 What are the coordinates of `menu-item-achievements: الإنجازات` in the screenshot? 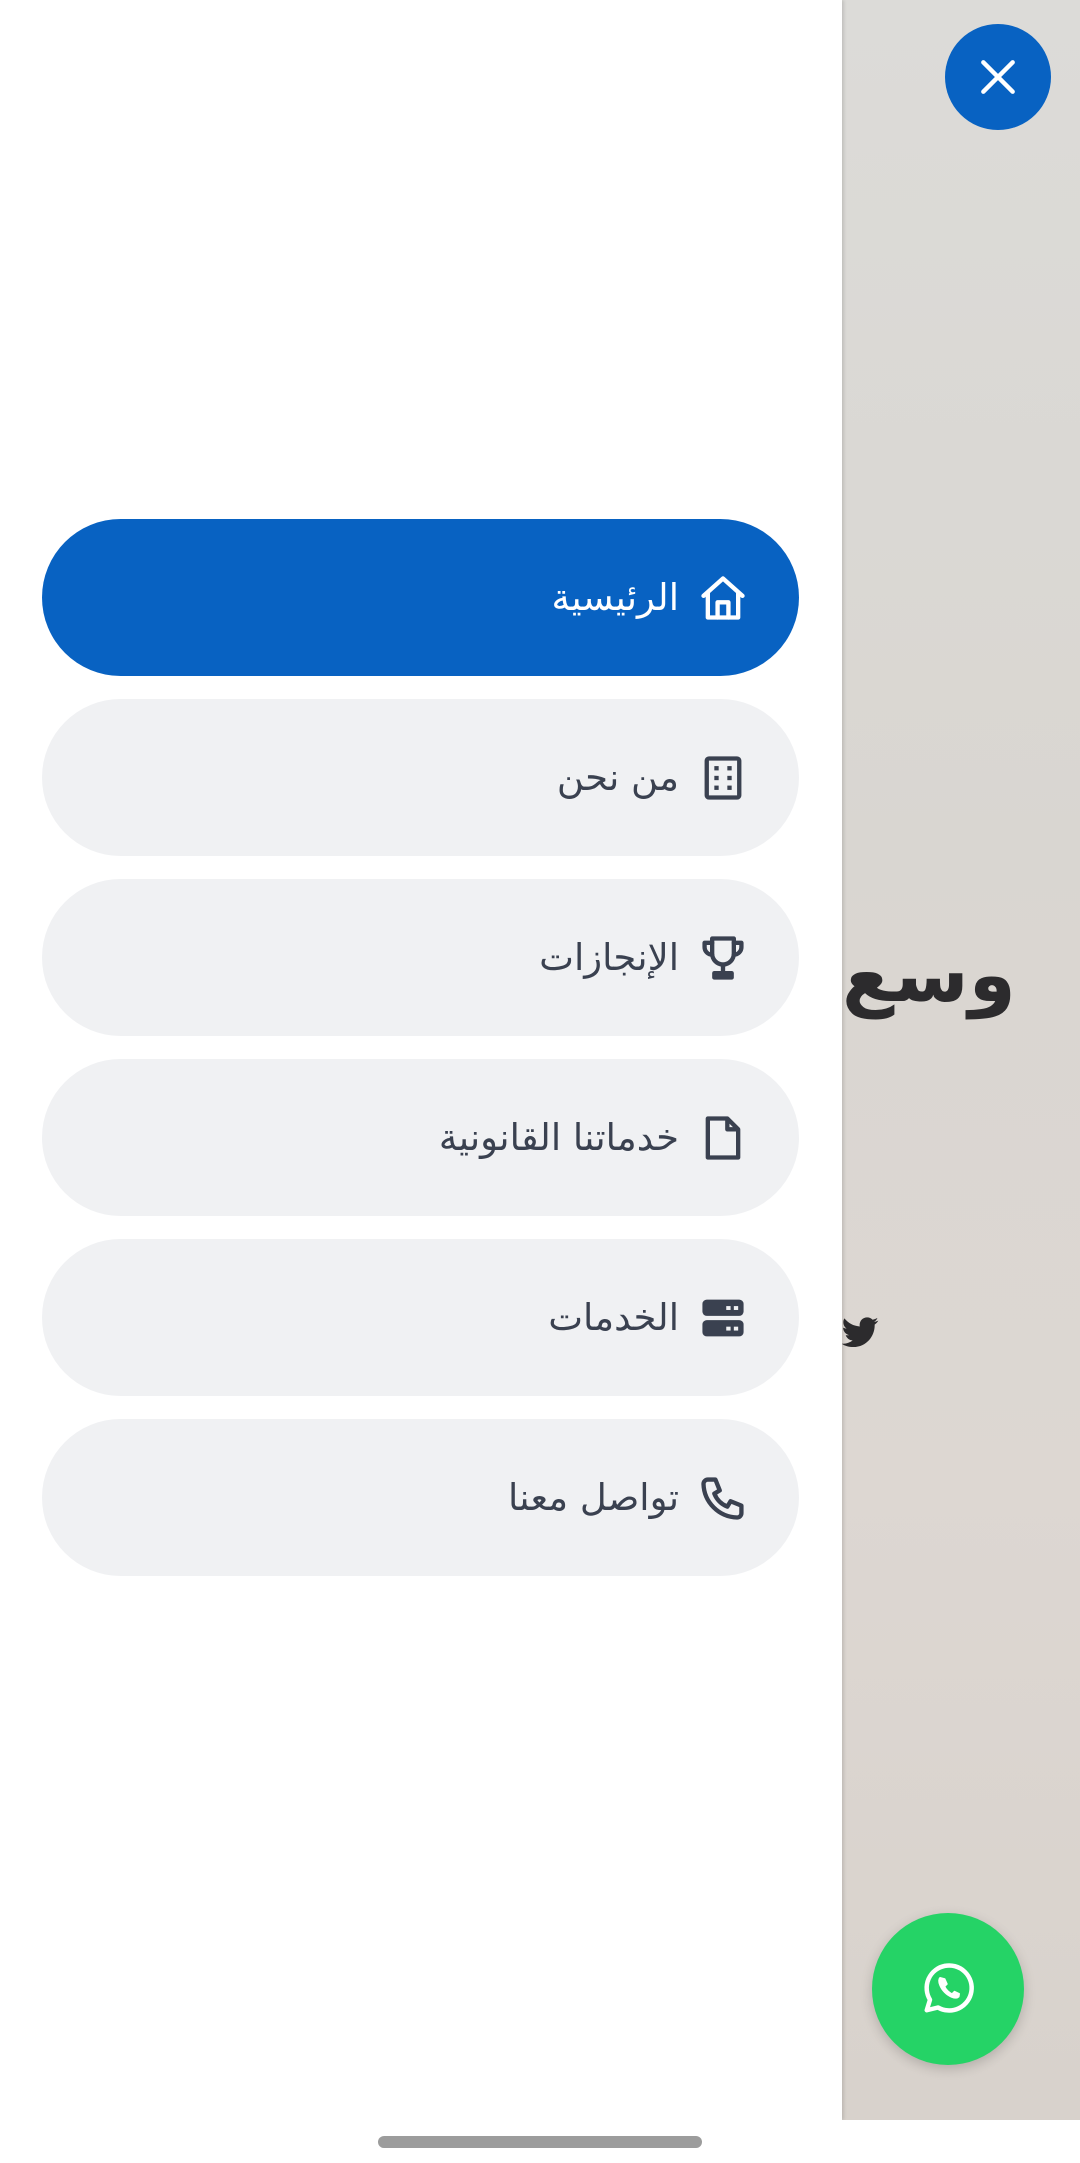 It's located at (420, 957).